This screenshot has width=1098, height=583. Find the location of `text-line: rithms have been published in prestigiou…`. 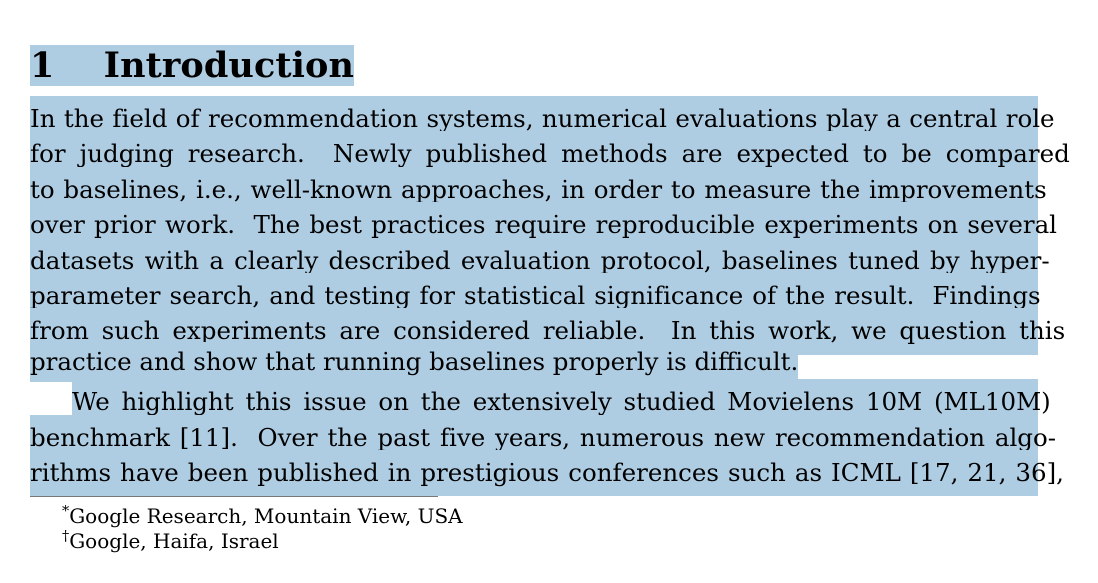

text-line: rithms have been published in prestigiou… is located at coordinates (547, 473).